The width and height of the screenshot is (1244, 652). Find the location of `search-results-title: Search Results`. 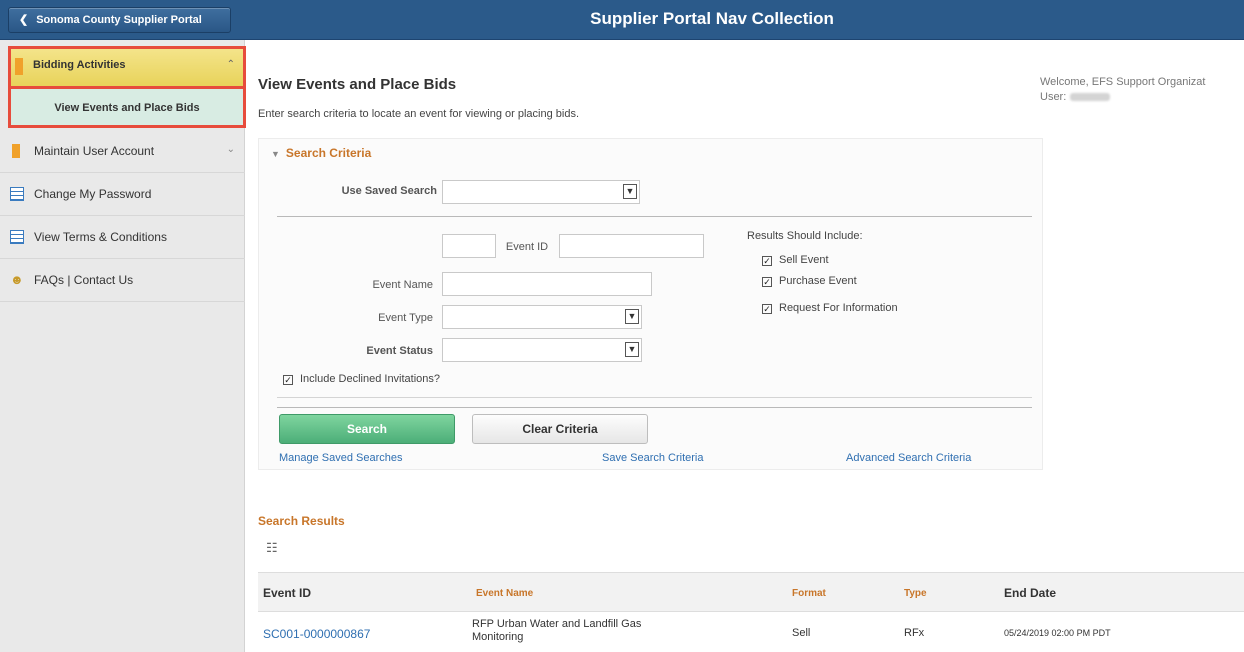

search-results-title: Search Results is located at coordinates (301, 521).